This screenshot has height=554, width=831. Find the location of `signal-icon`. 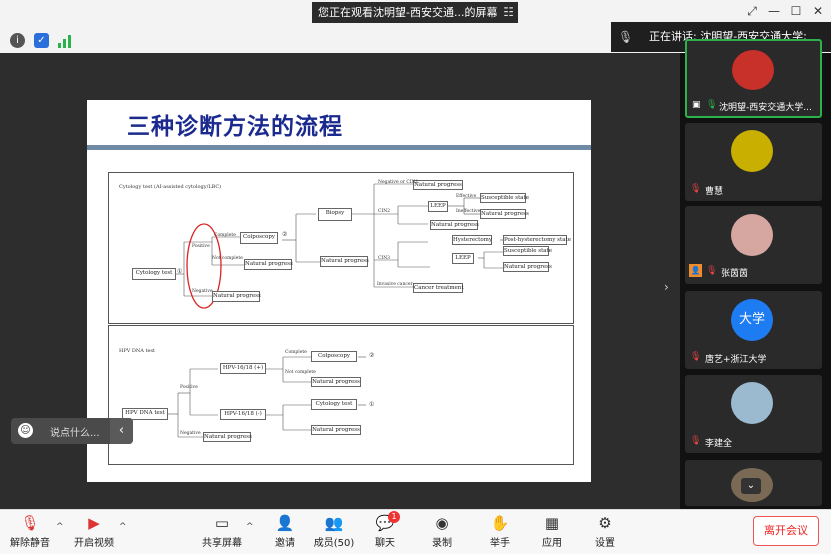

signal-icon is located at coordinates (65, 42).